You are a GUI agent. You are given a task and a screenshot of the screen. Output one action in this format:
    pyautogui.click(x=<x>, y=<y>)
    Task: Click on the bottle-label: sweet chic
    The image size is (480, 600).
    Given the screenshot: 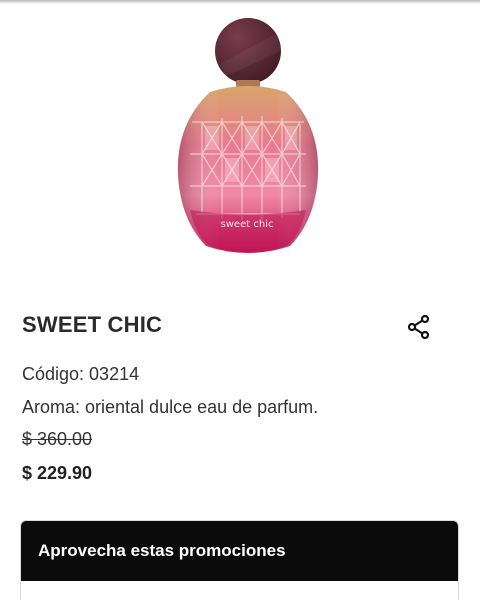 What is the action you would take?
    pyautogui.click(x=247, y=224)
    